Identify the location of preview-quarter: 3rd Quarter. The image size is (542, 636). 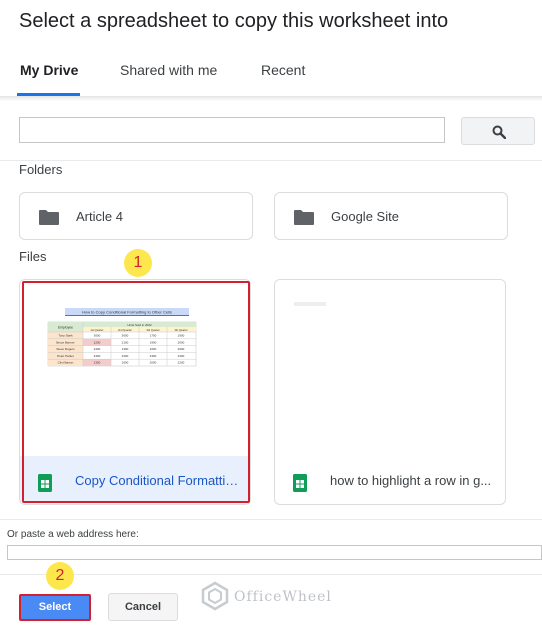
(152, 330).